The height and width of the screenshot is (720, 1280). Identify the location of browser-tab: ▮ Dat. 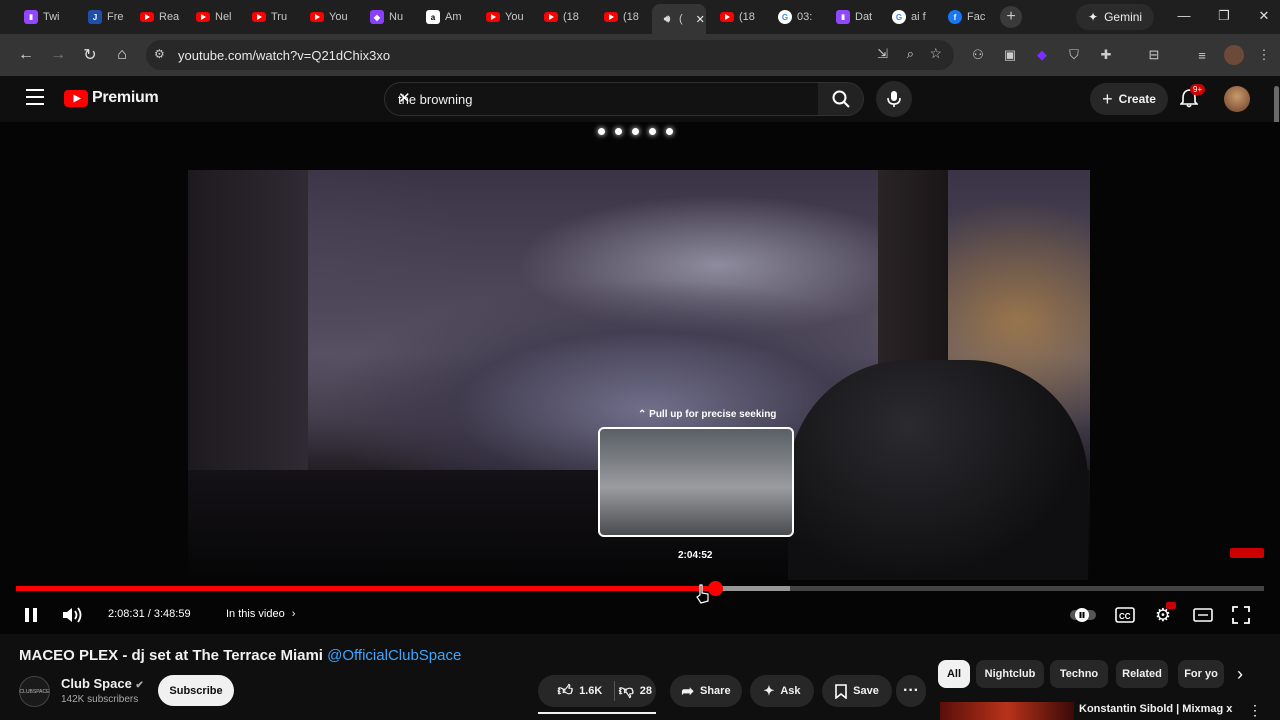
(854, 17).